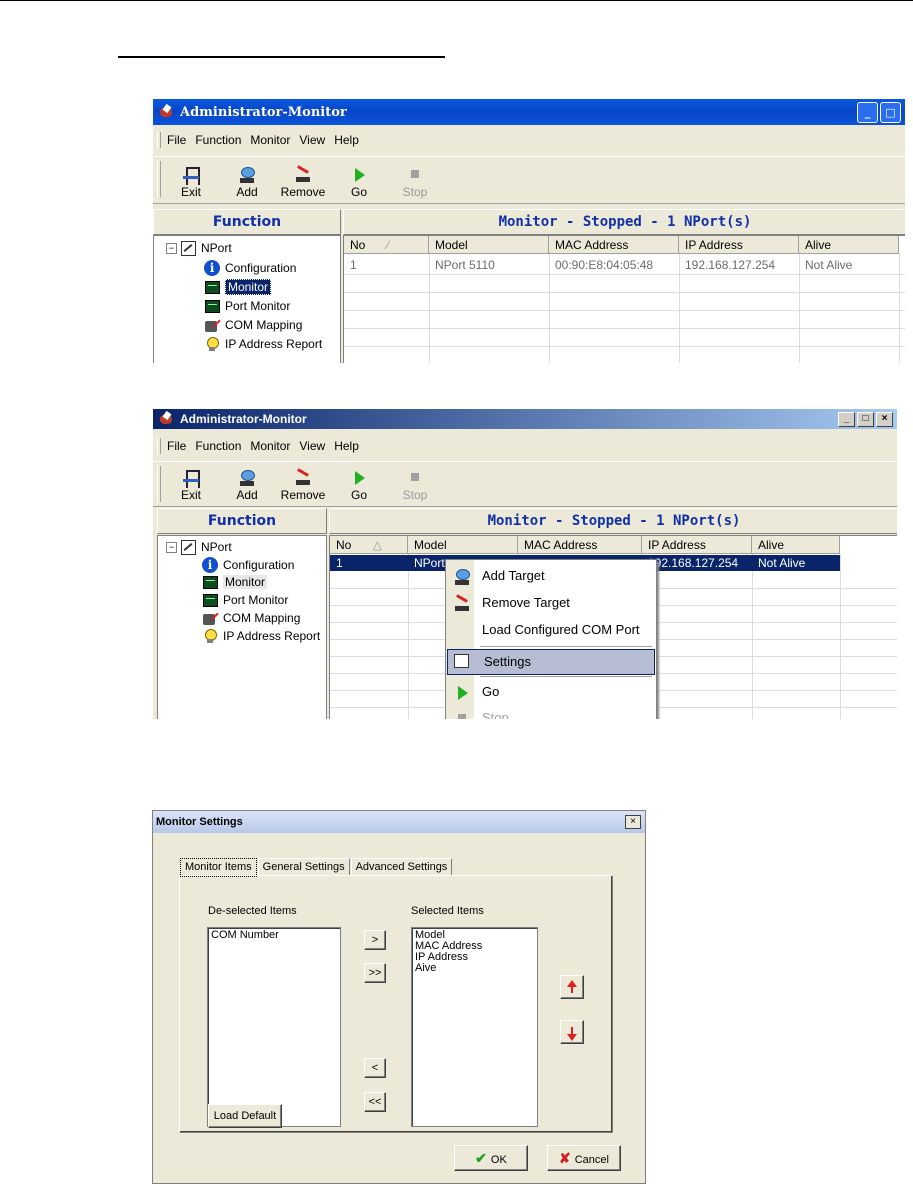  I want to click on cell-model: NPort, so click(429, 563).